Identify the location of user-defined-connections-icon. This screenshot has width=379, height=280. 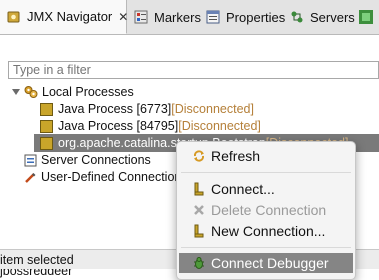
(30, 177).